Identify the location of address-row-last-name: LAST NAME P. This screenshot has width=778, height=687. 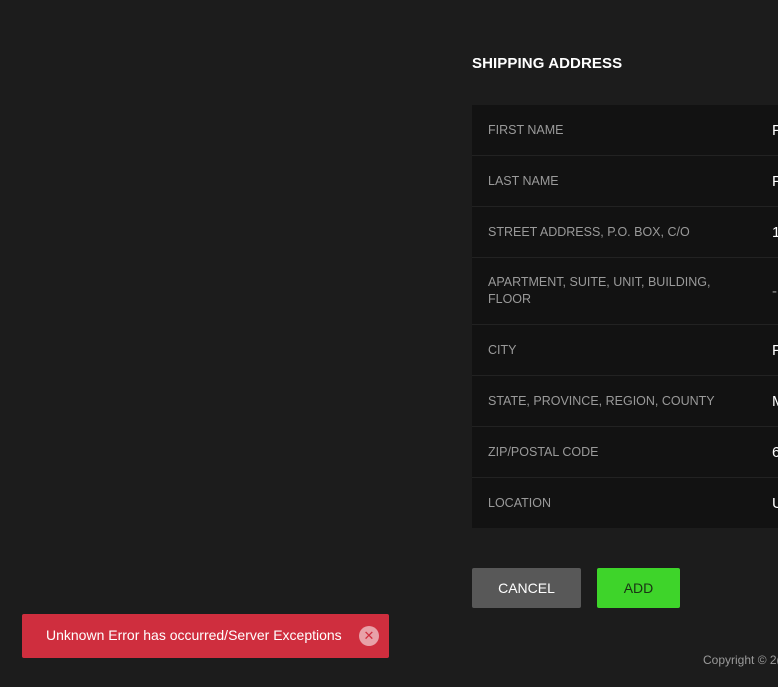
(625, 181).